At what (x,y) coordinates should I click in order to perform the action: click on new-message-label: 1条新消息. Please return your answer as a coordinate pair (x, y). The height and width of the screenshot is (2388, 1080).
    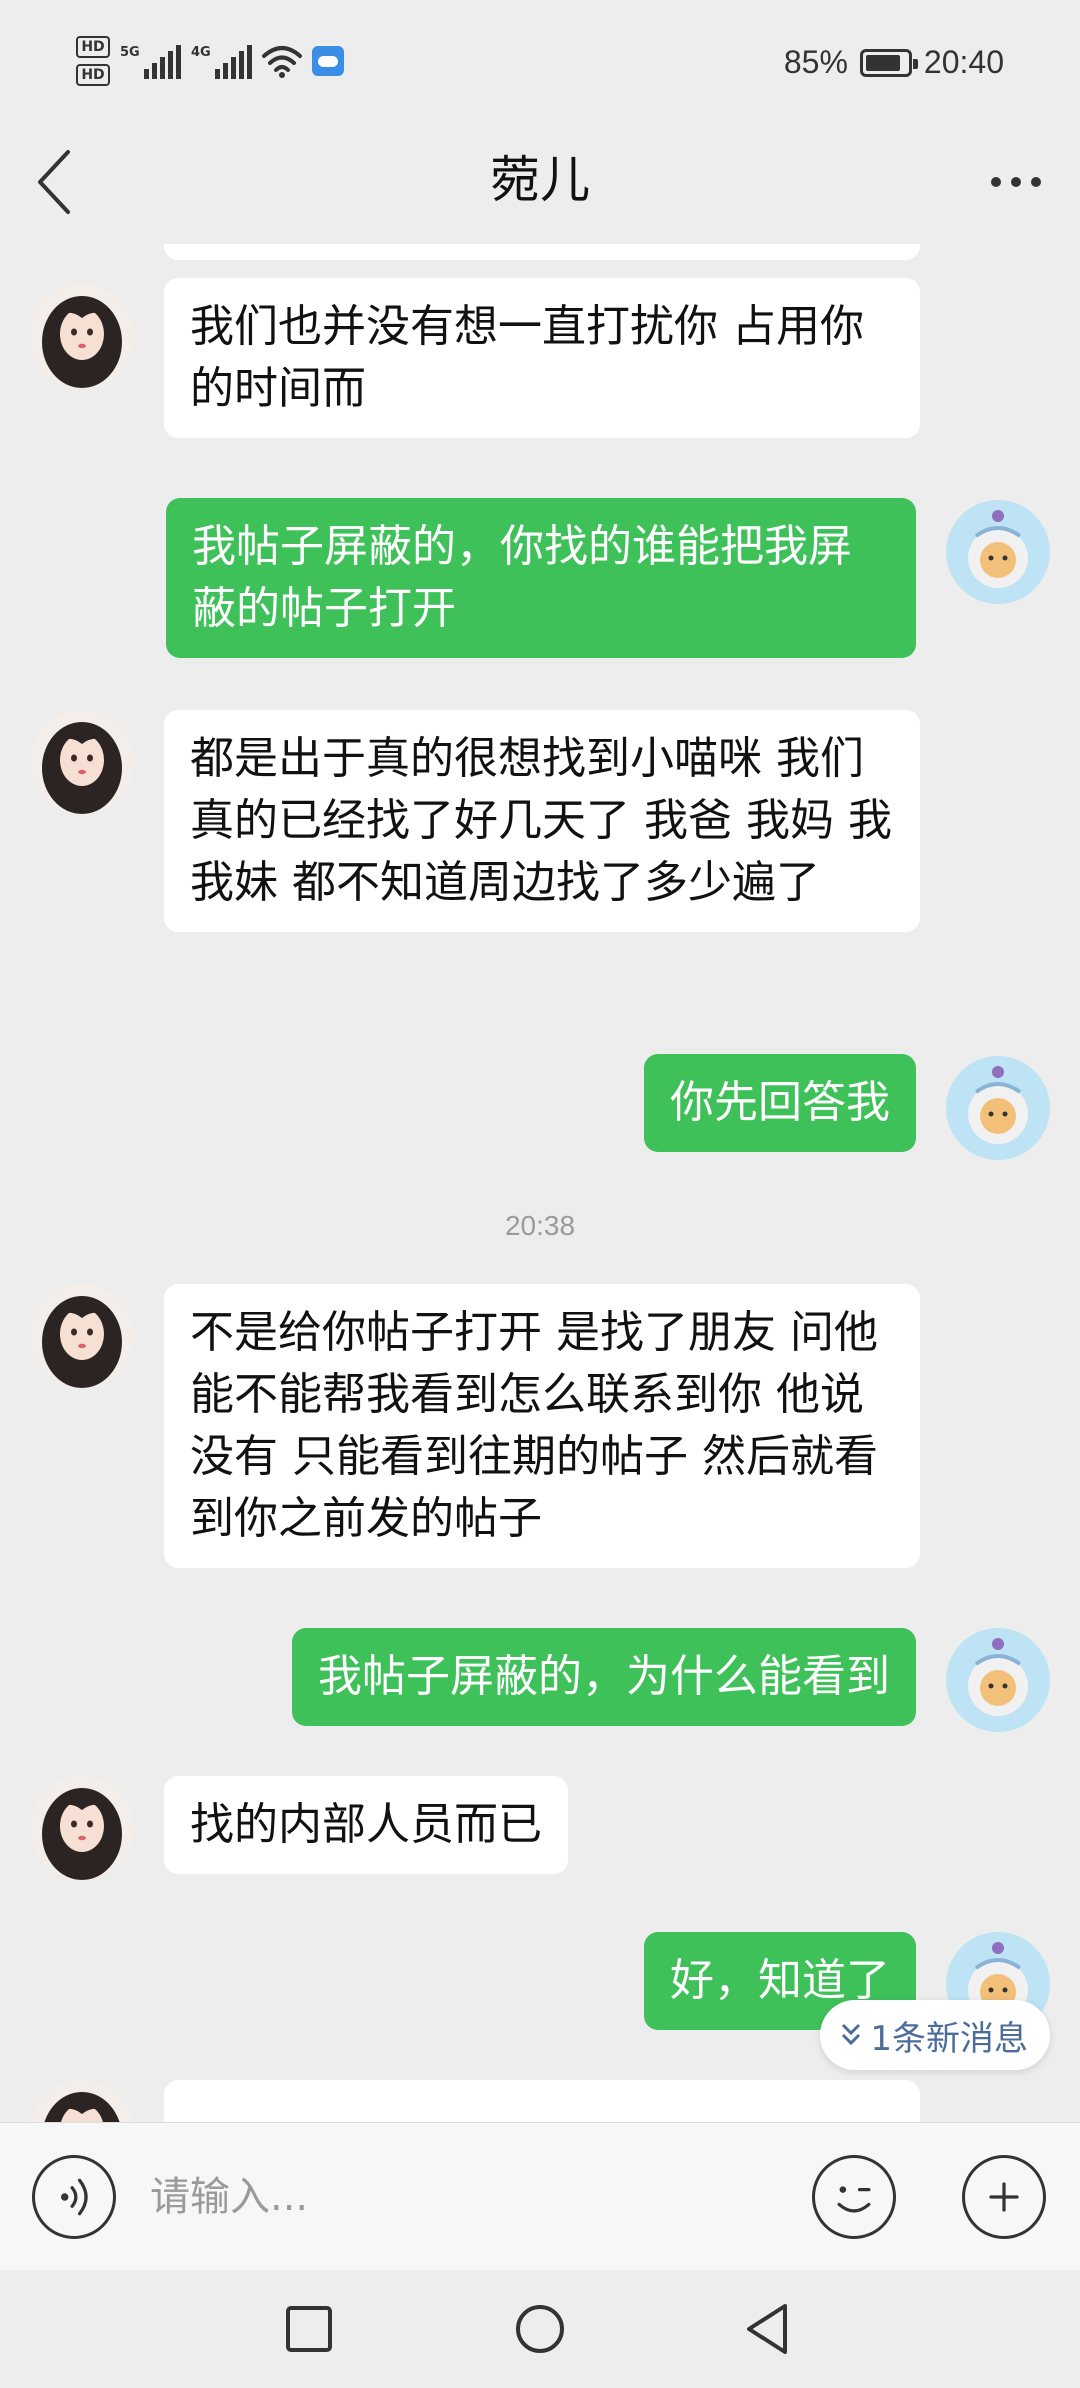
    Looking at the image, I should click on (949, 2038).